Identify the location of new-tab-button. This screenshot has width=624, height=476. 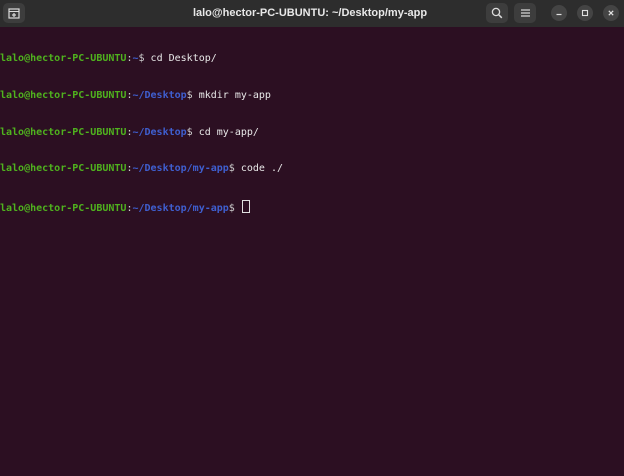
(14, 13).